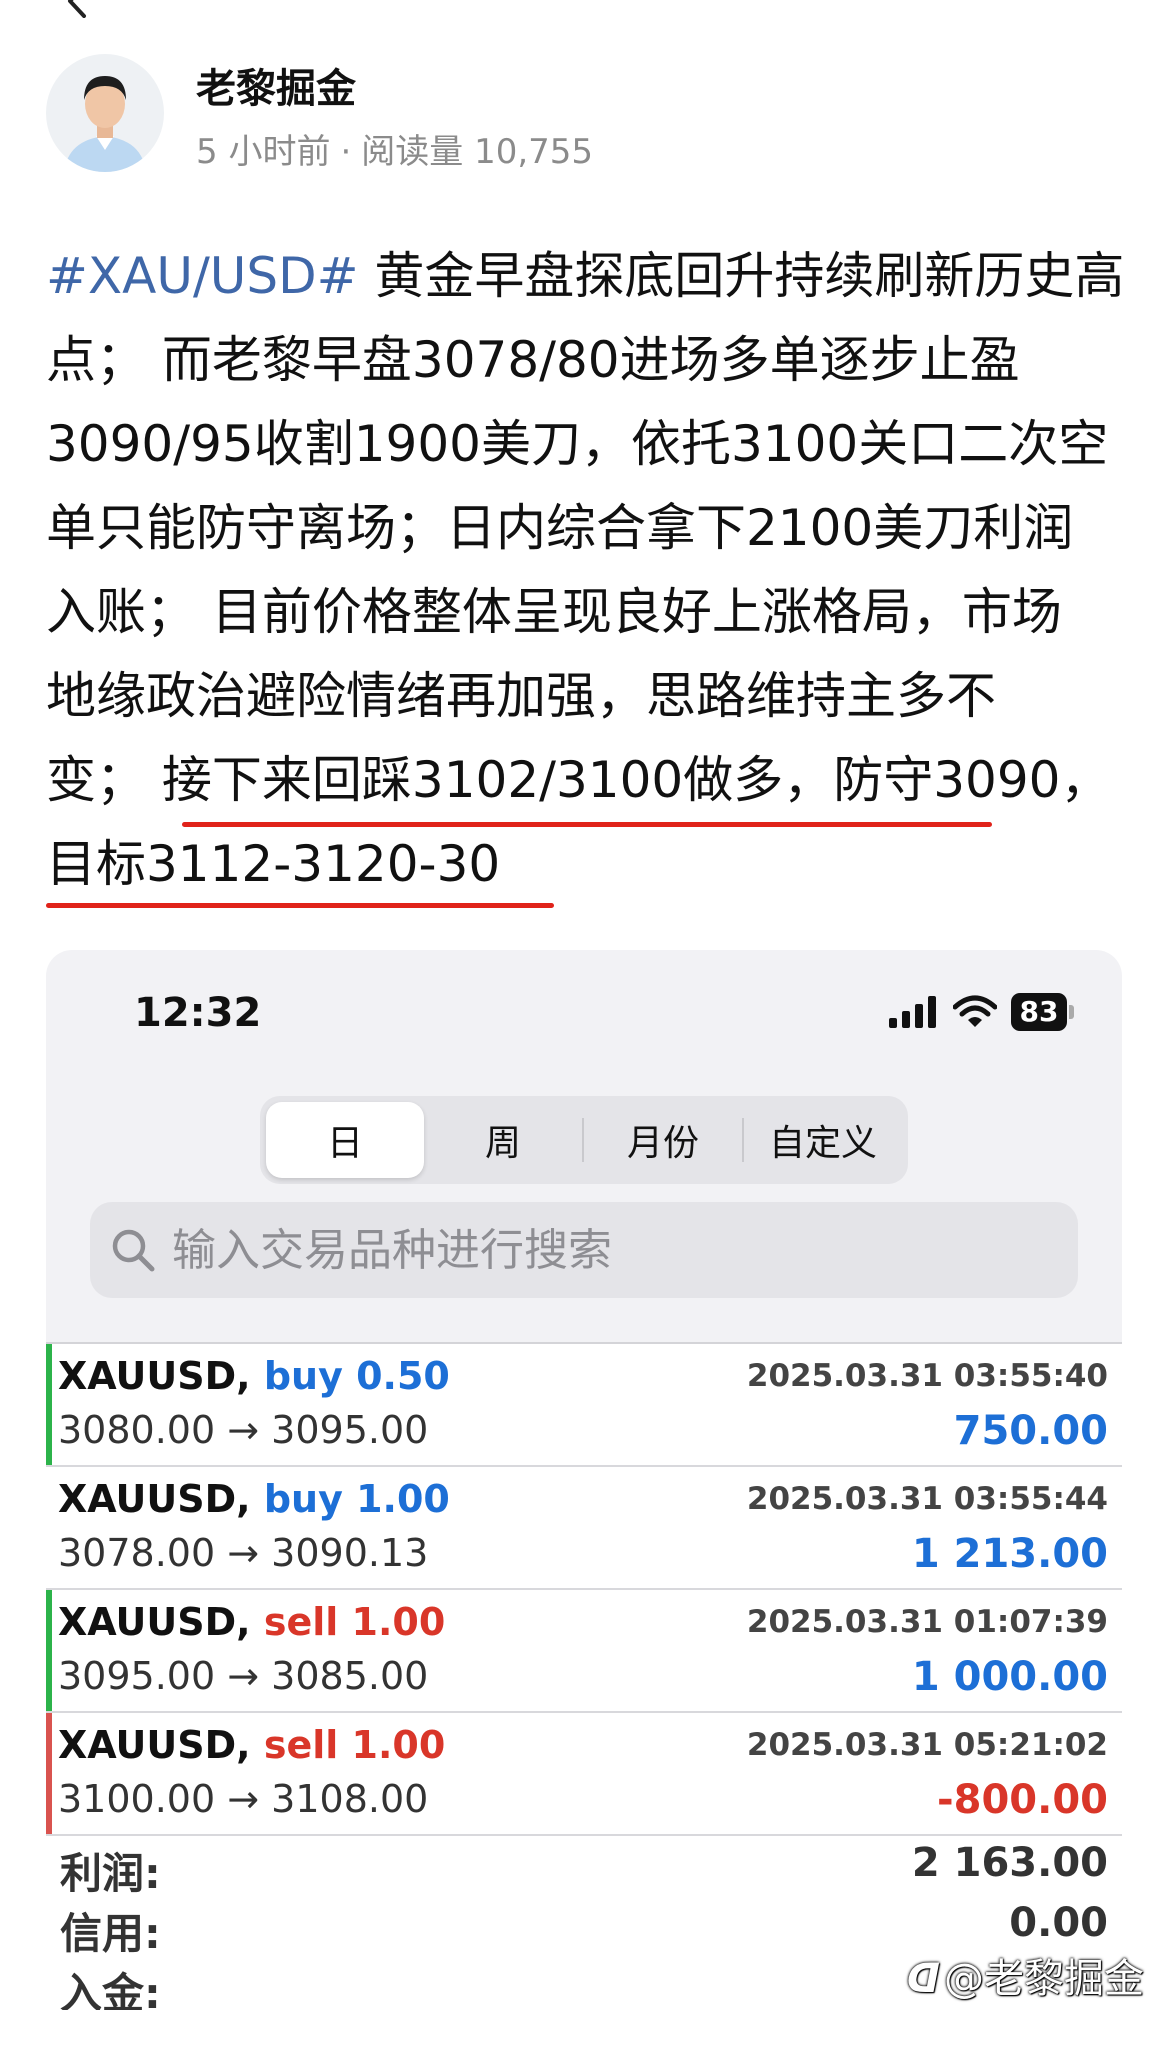 The width and height of the screenshot is (1170, 2045). I want to click on trade-profit: 750.00, so click(1030, 1431).